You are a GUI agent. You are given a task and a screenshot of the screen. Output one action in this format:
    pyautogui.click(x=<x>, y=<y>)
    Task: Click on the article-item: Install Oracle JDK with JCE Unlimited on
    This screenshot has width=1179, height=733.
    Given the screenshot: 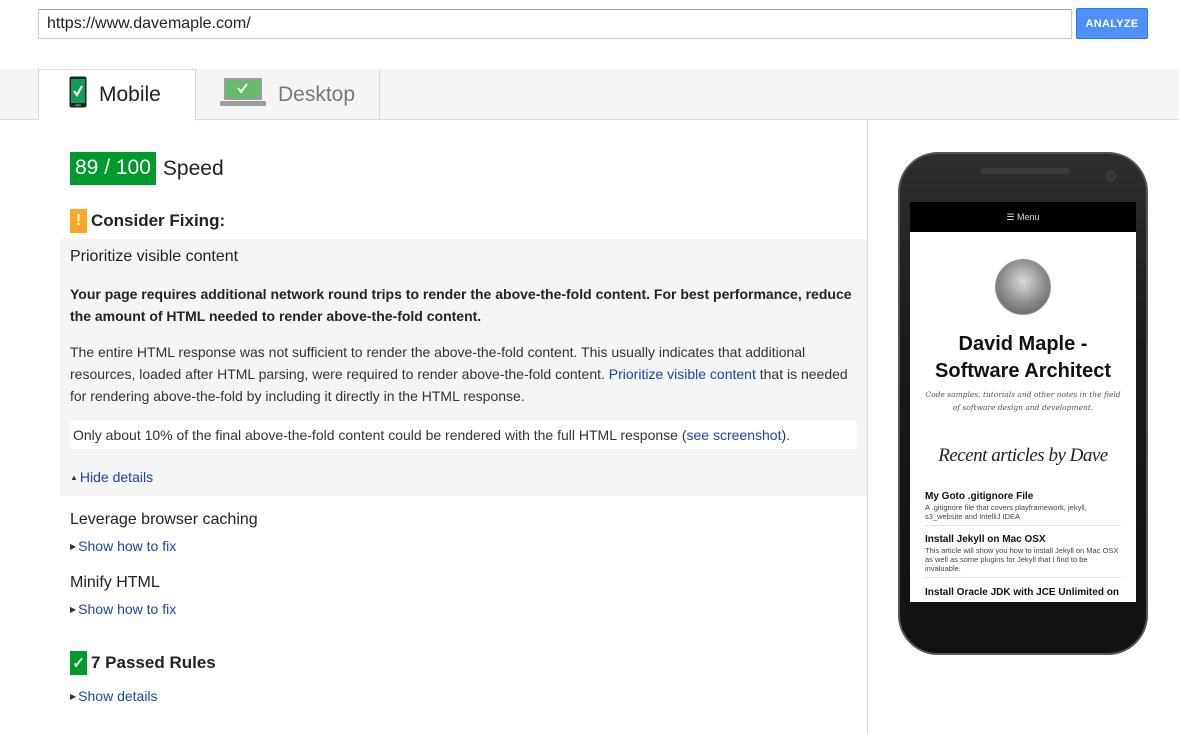 What is the action you would take?
    pyautogui.click(x=1023, y=594)
    